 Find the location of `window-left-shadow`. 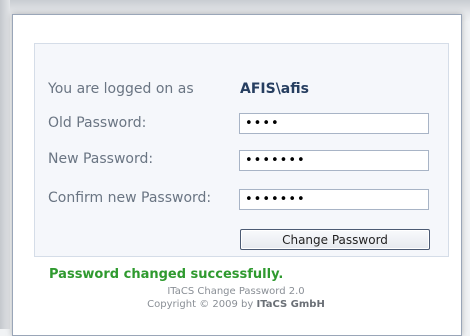

window-left-shadow is located at coordinates (5, 164).